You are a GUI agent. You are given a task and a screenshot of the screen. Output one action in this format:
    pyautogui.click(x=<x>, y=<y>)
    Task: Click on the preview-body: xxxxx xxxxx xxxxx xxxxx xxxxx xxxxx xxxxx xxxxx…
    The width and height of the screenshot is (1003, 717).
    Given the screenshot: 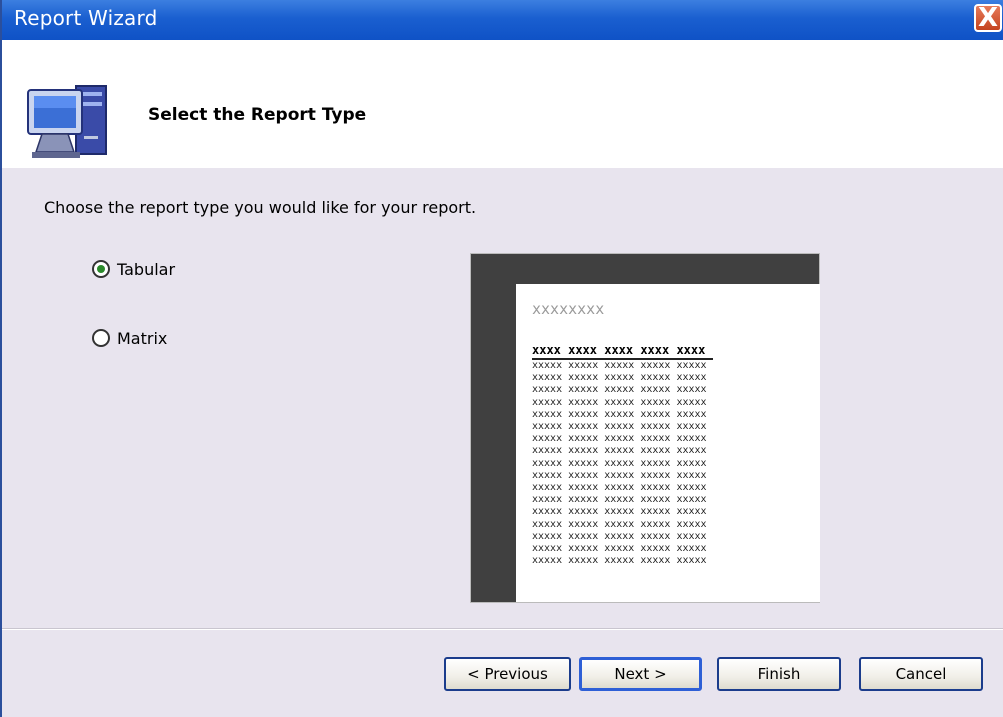 What is the action you would take?
    pyautogui.click(x=622, y=463)
    